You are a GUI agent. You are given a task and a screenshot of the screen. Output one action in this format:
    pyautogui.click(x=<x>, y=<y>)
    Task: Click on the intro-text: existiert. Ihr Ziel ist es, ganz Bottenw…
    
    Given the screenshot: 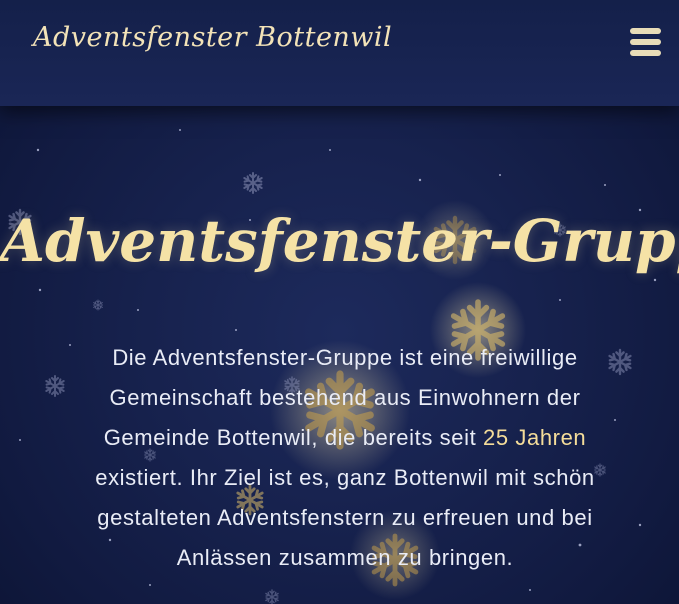 What is the action you would take?
    pyautogui.click(x=345, y=517)
    